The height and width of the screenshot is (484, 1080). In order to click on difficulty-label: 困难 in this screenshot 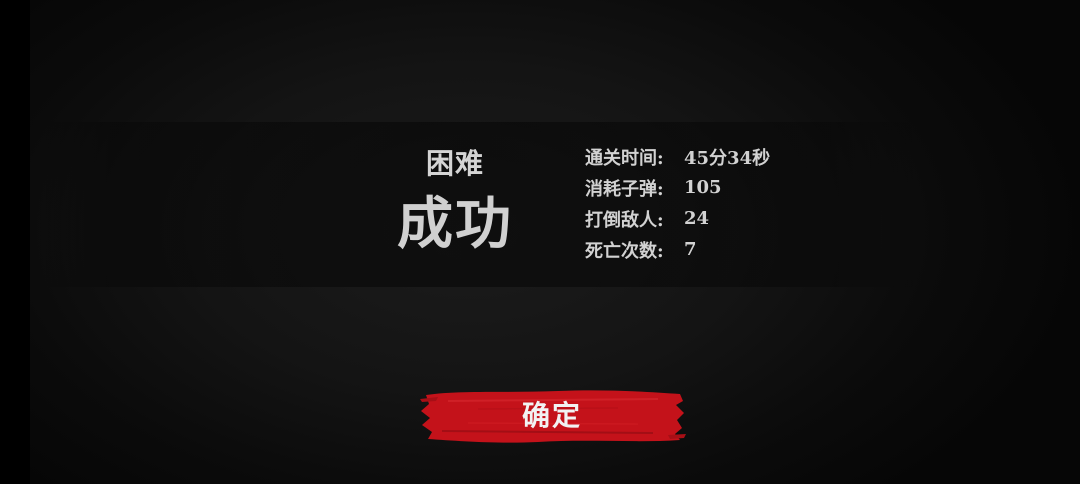, I will do `click(454, 163)`.